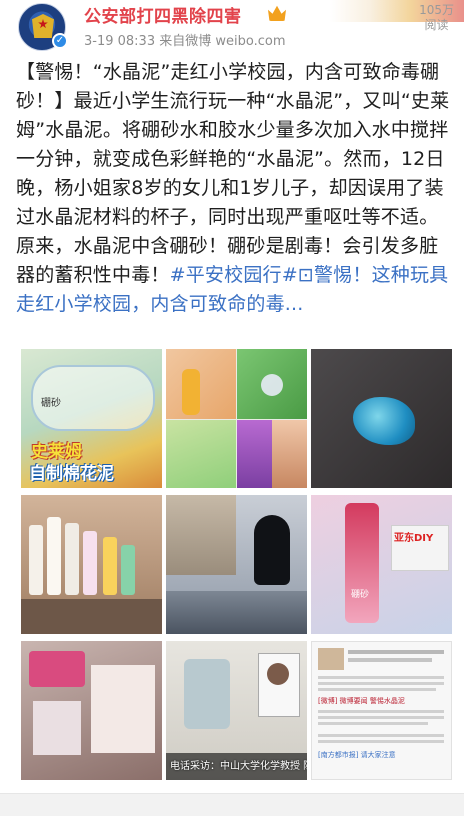  What do you see at coordinates (306, 275) in the screenshot?
I see `link-icon: ⊡` at bounding box center [306, 275].